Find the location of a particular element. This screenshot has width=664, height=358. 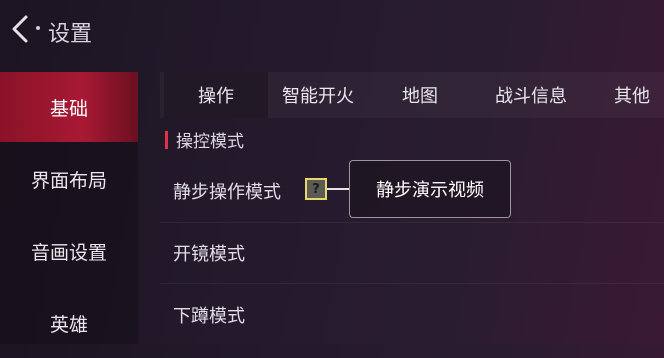

sidebar-item-layout: 界面布局 is located at coordinates (69, 179).